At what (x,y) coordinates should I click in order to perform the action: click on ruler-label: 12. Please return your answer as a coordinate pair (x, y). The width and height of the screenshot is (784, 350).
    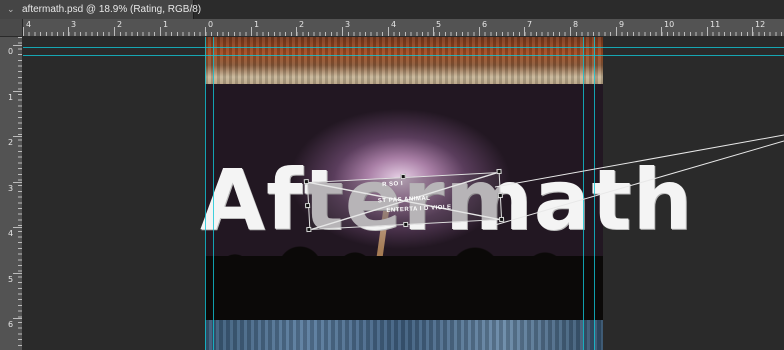
    Looking at the image, I should click on (760, 24).